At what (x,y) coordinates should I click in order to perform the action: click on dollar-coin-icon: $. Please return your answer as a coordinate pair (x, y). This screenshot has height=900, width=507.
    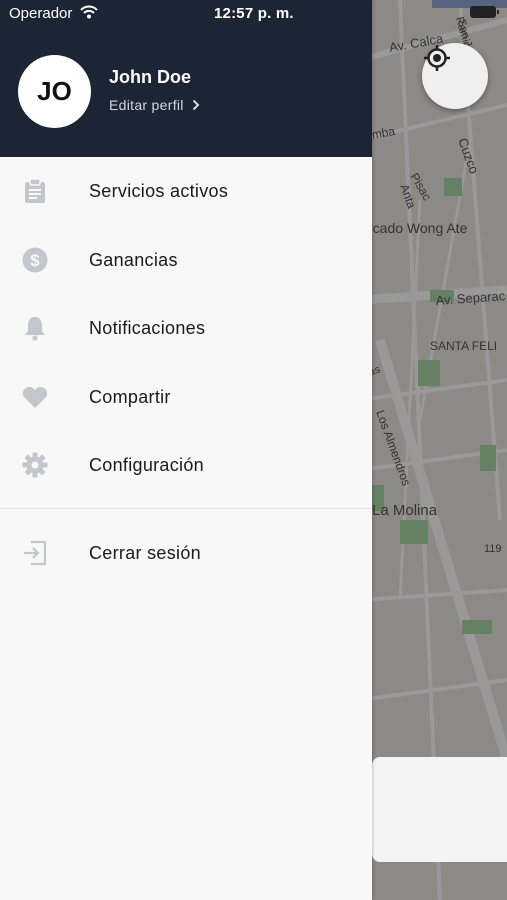
    Looking at the image, I should click on (35, 260).